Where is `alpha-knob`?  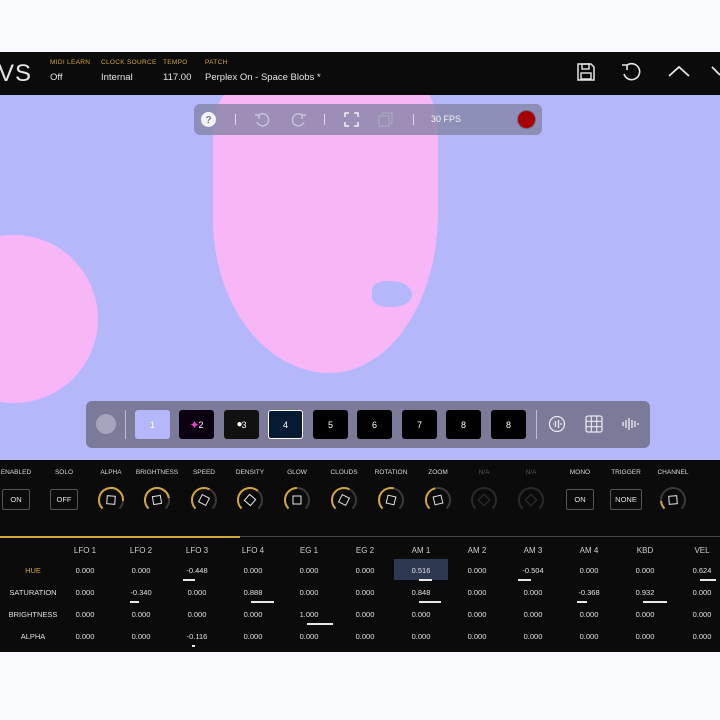 alpha-knob is located at coordinates (111, 500).